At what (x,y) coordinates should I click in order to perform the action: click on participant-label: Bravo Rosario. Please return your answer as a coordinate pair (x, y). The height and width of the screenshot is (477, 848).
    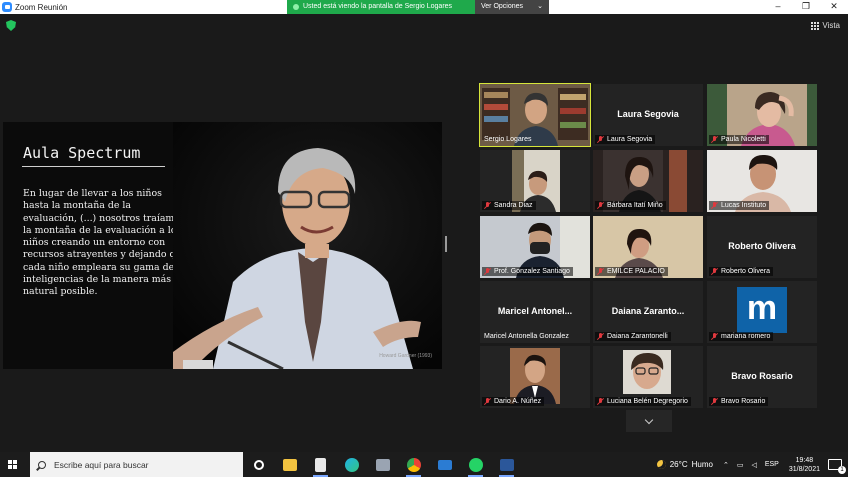
    Looking at the image, I should click on (739, 401).